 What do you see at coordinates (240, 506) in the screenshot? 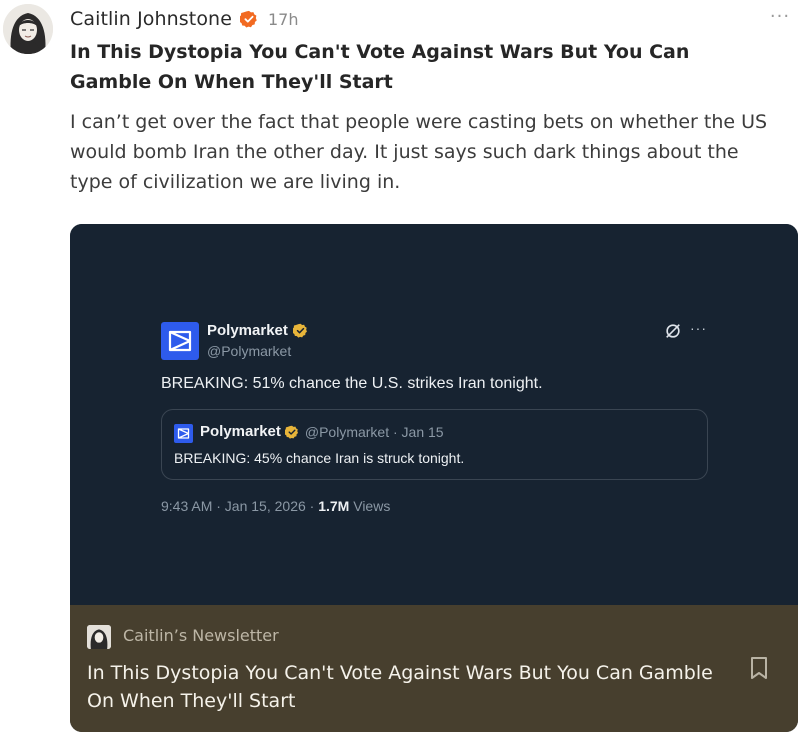
I see `tweet-timestamp: 9:43 AM · Jan 15, 2026 ·` at bounding box center [240, 506].